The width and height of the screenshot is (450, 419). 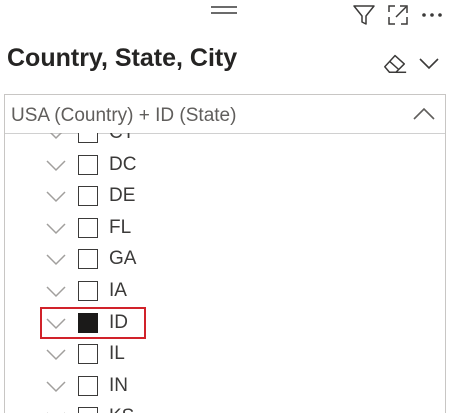 What do you see at coordinates (225, 293) in the screenshot?
I see `slicer-item-ia: IA` at bounding box center [225, 293].